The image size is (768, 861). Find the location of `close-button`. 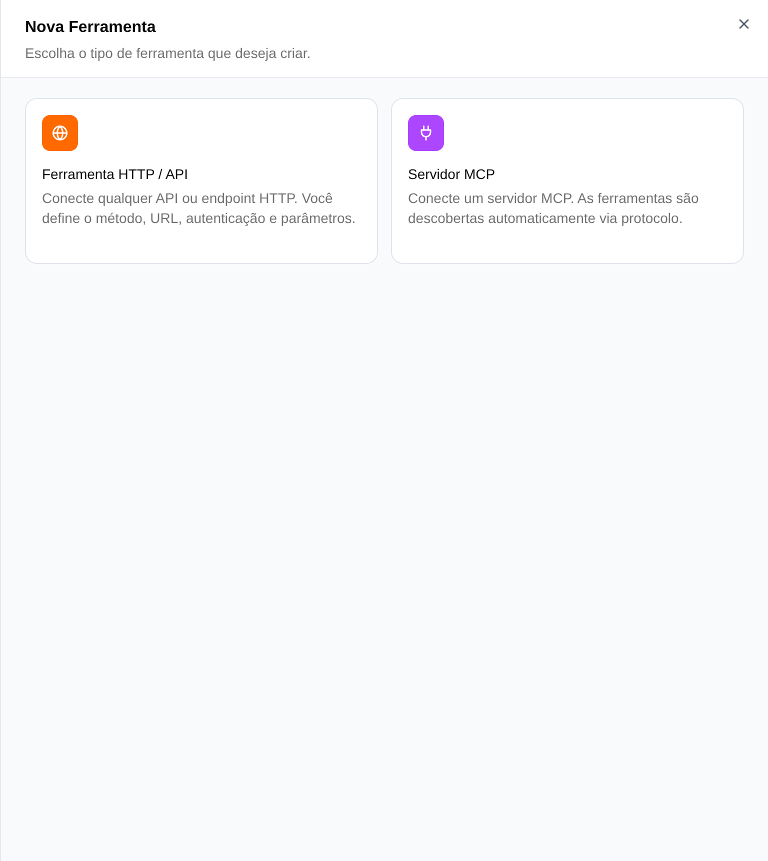

close-button is located at coordinates (744, 24).